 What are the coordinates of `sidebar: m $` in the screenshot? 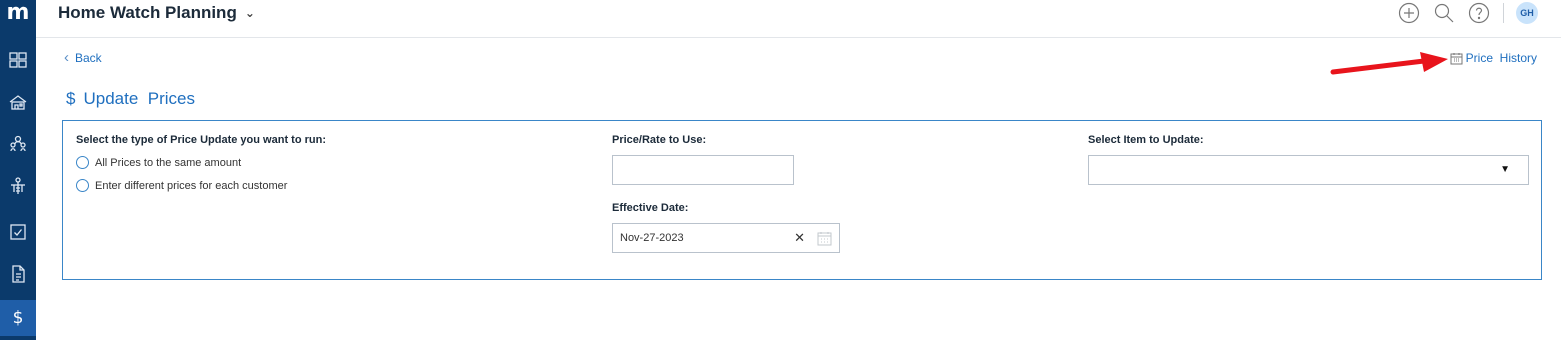 It's located at (18, 170).